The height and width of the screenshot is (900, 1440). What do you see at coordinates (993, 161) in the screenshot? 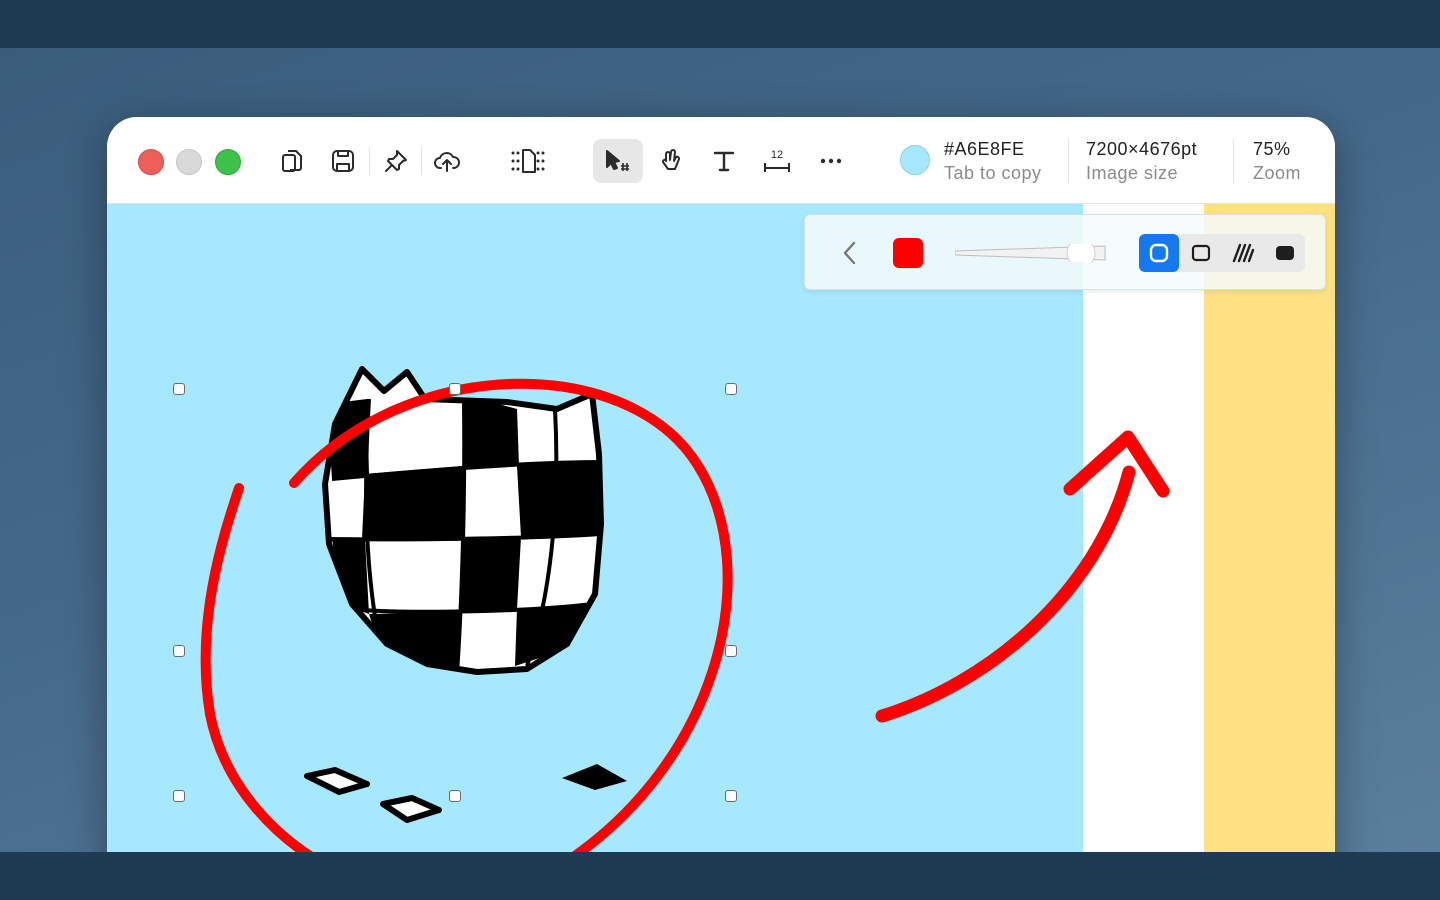
I see `color-info: #A6E8FE Tab to copy` at bounding box center [993, 161].